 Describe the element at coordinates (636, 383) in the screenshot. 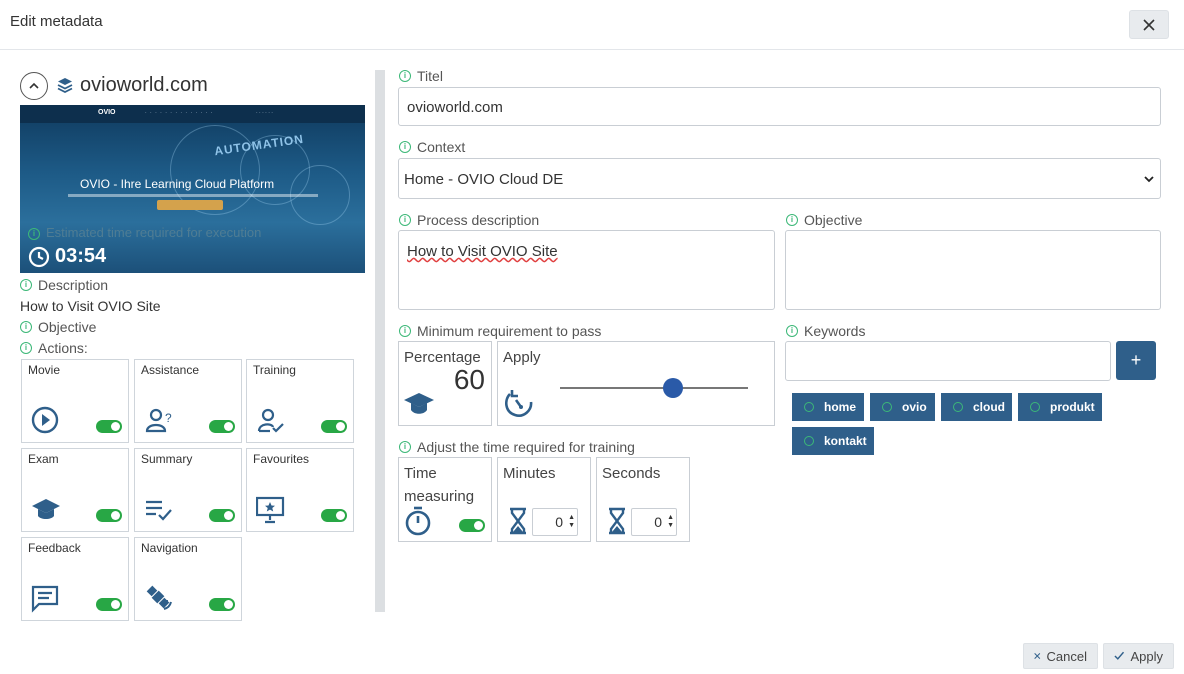

I see `apply-box: Apply` at that location.